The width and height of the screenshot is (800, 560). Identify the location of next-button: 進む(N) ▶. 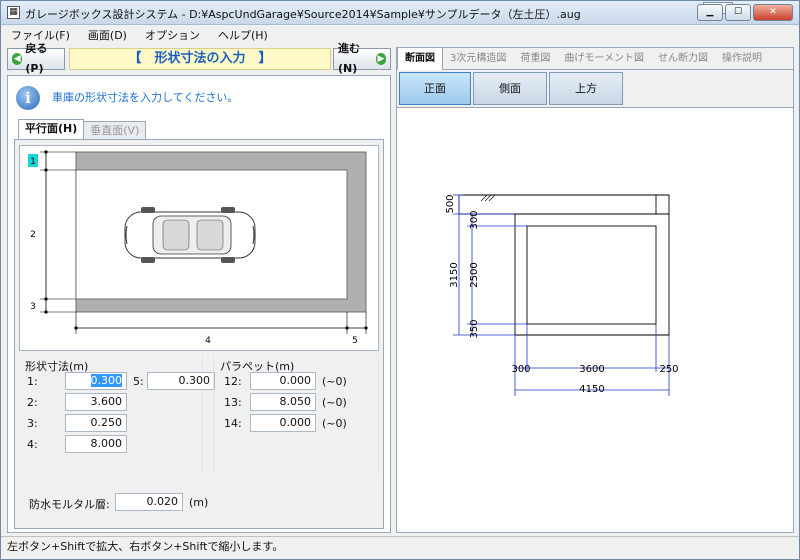
(362, 58).